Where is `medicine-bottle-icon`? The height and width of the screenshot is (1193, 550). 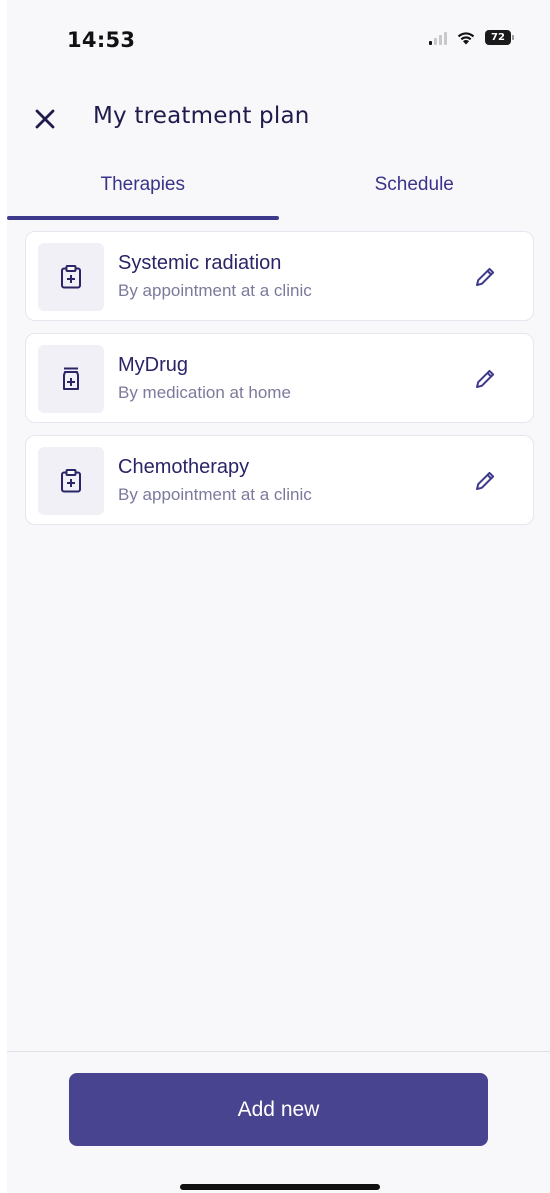
medicine-bottle-icon is located at coordinates (71, 378).